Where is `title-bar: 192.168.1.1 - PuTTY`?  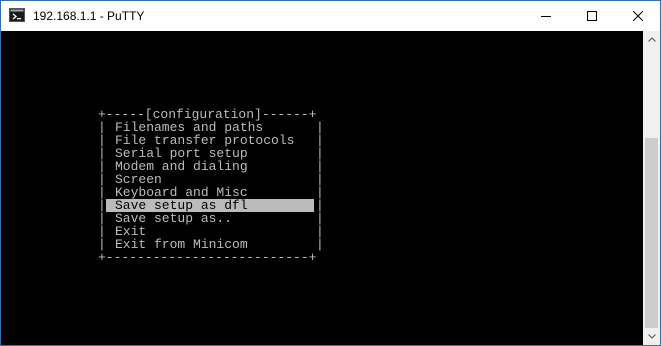 title-bar: 192.168.1.1 - PuTTY is located at coordinates (330, 16).